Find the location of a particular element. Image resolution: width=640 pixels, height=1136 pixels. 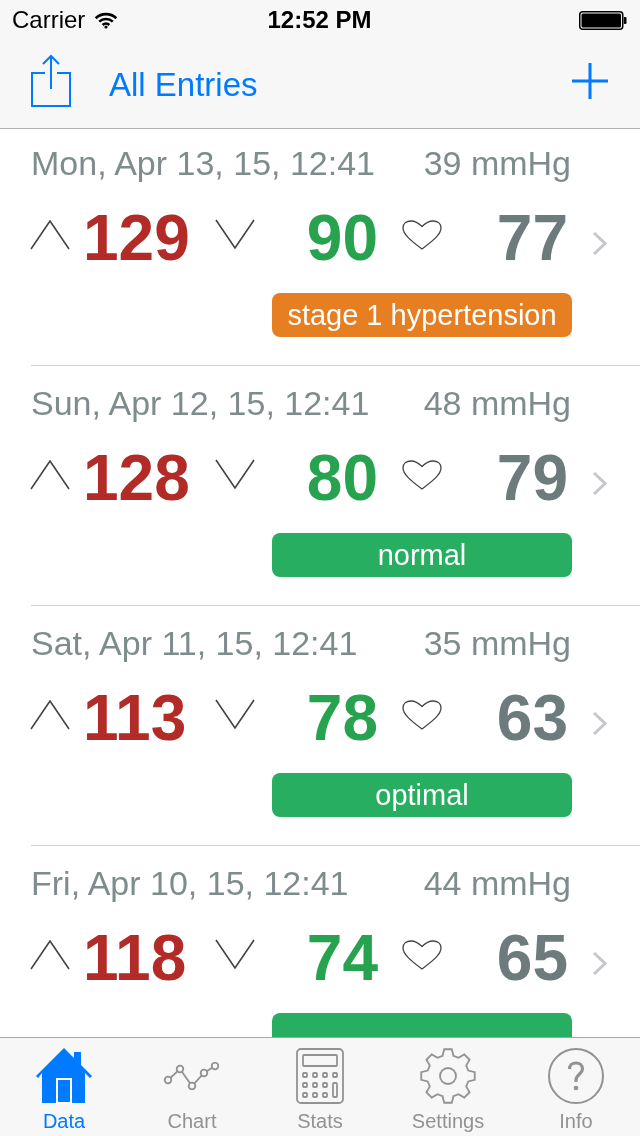

add-icon is located at coordinates (590, 81).